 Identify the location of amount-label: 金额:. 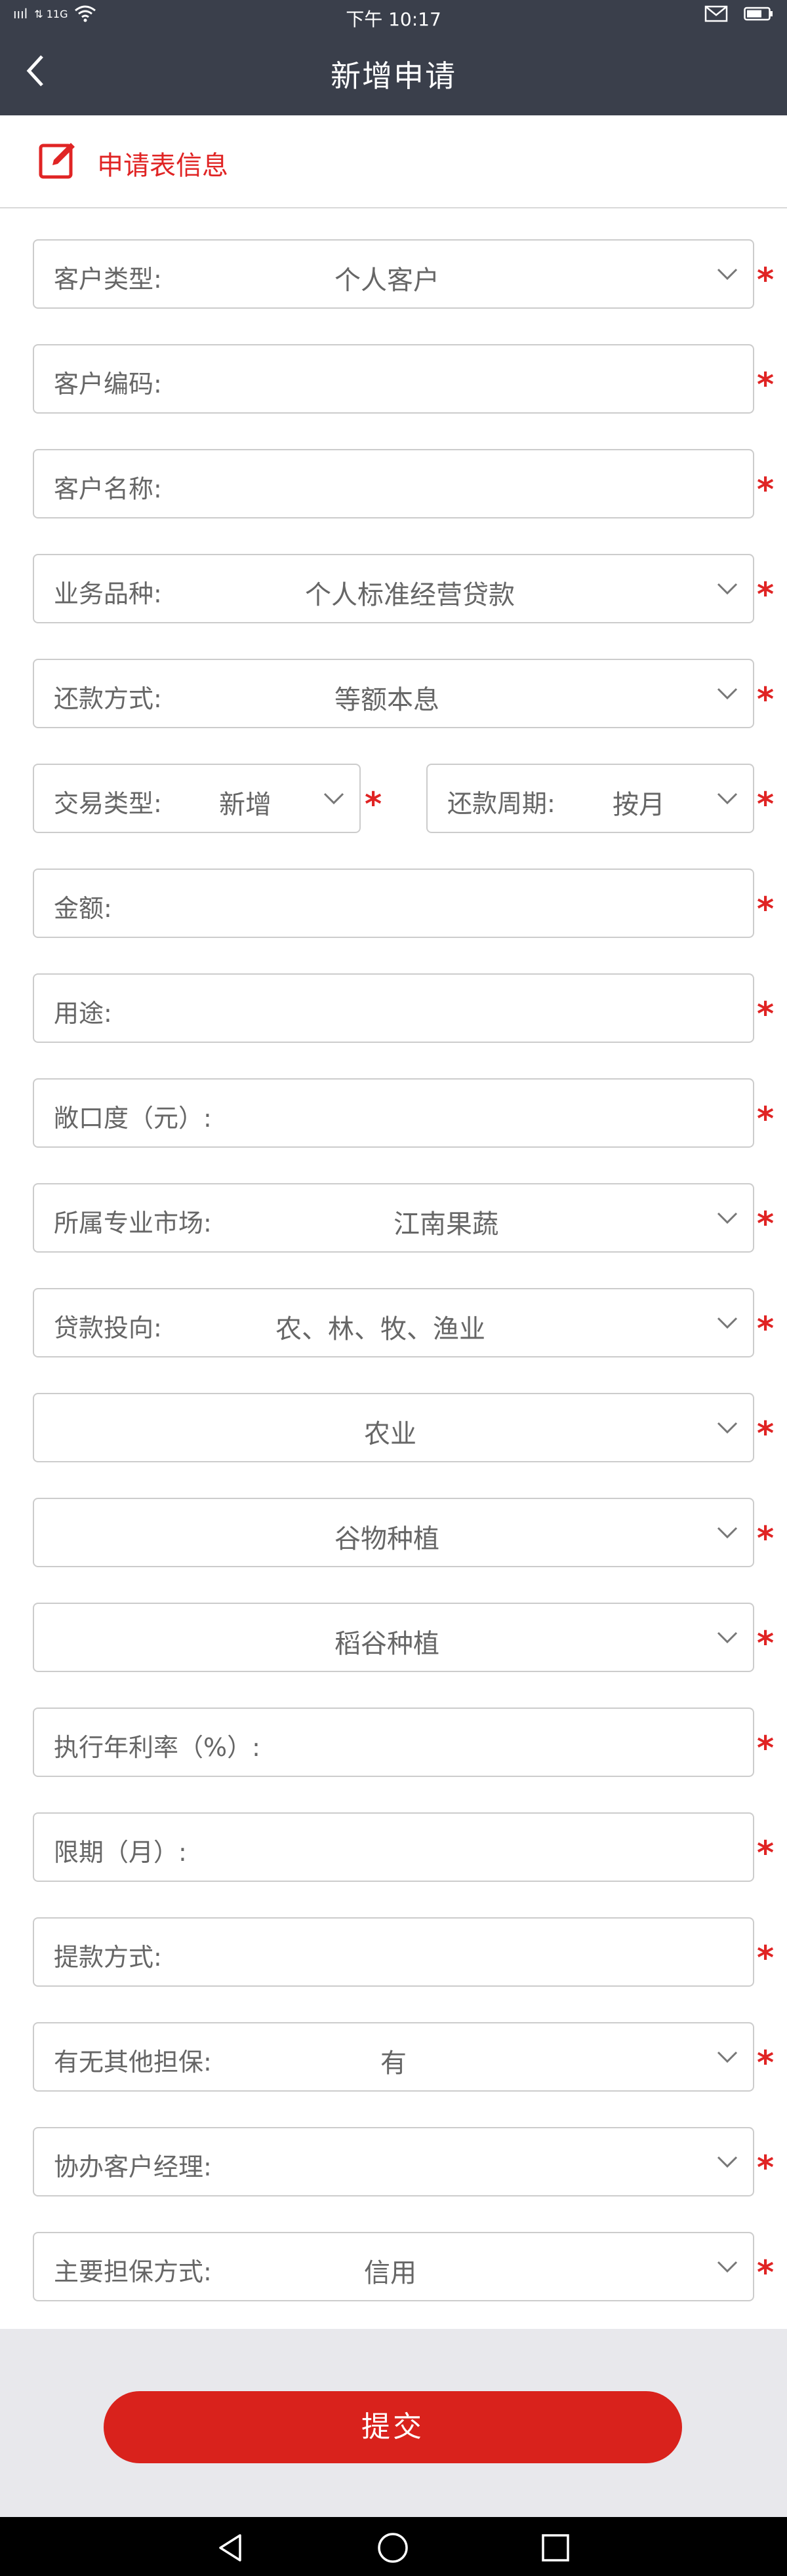
(83, 908).